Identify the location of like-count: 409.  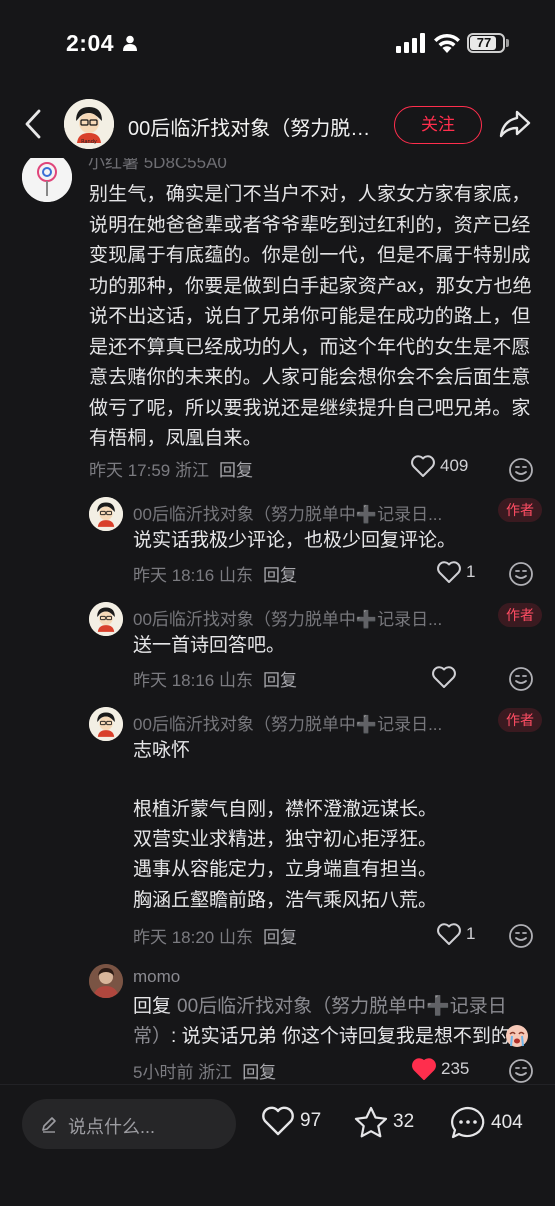
(454, 465).